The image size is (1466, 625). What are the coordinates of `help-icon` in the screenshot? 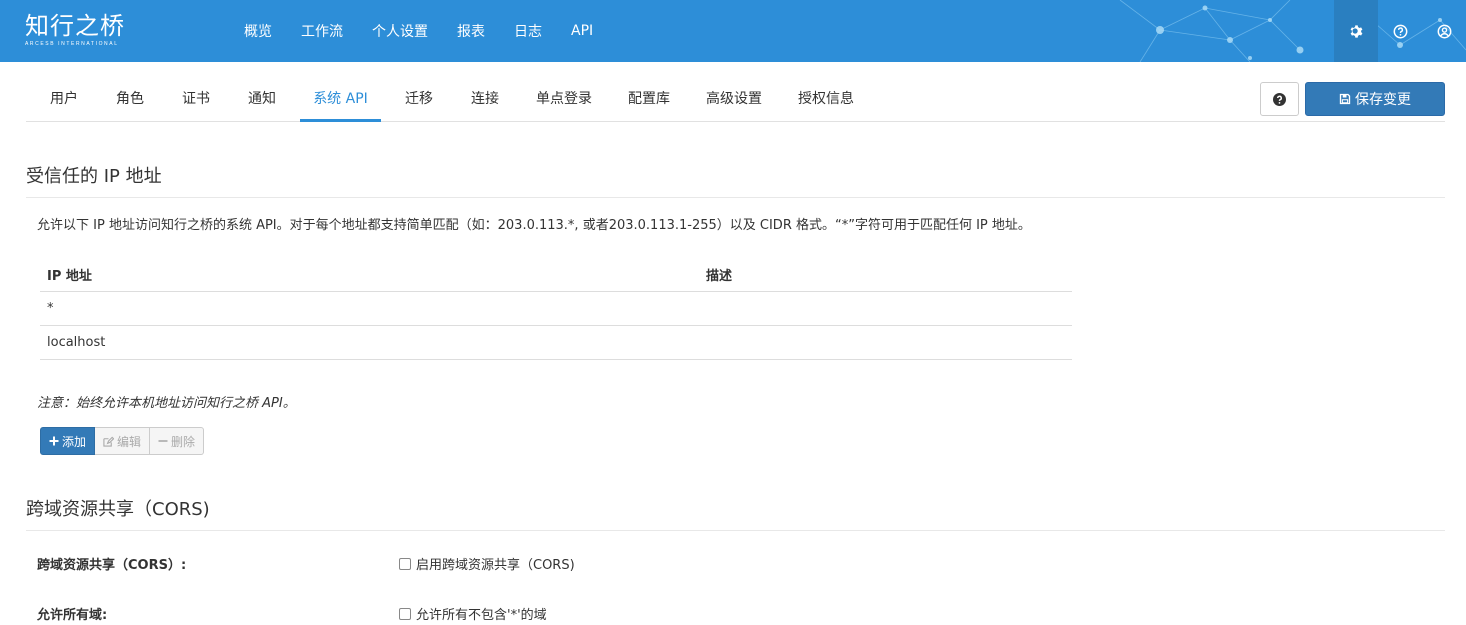 It's located at (1400, 31).